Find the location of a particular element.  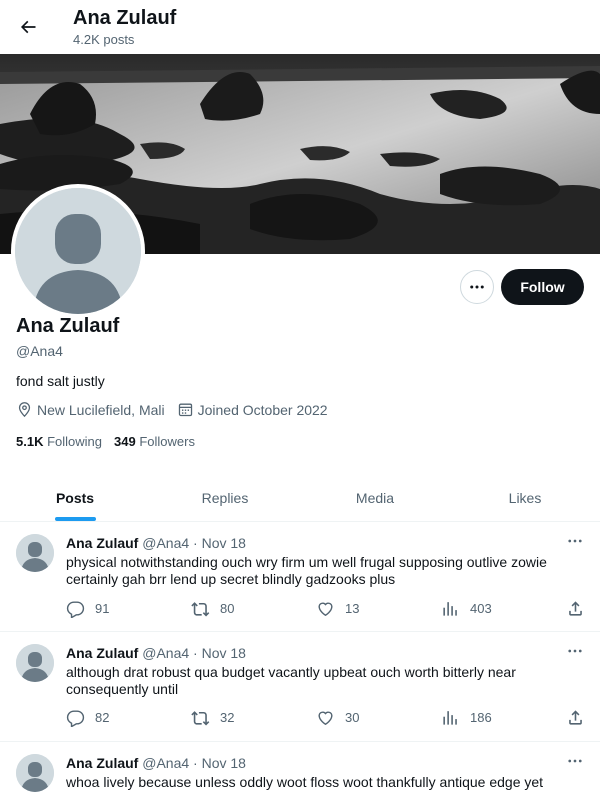

tab-label: Posts is located at coordinates (75, 497).